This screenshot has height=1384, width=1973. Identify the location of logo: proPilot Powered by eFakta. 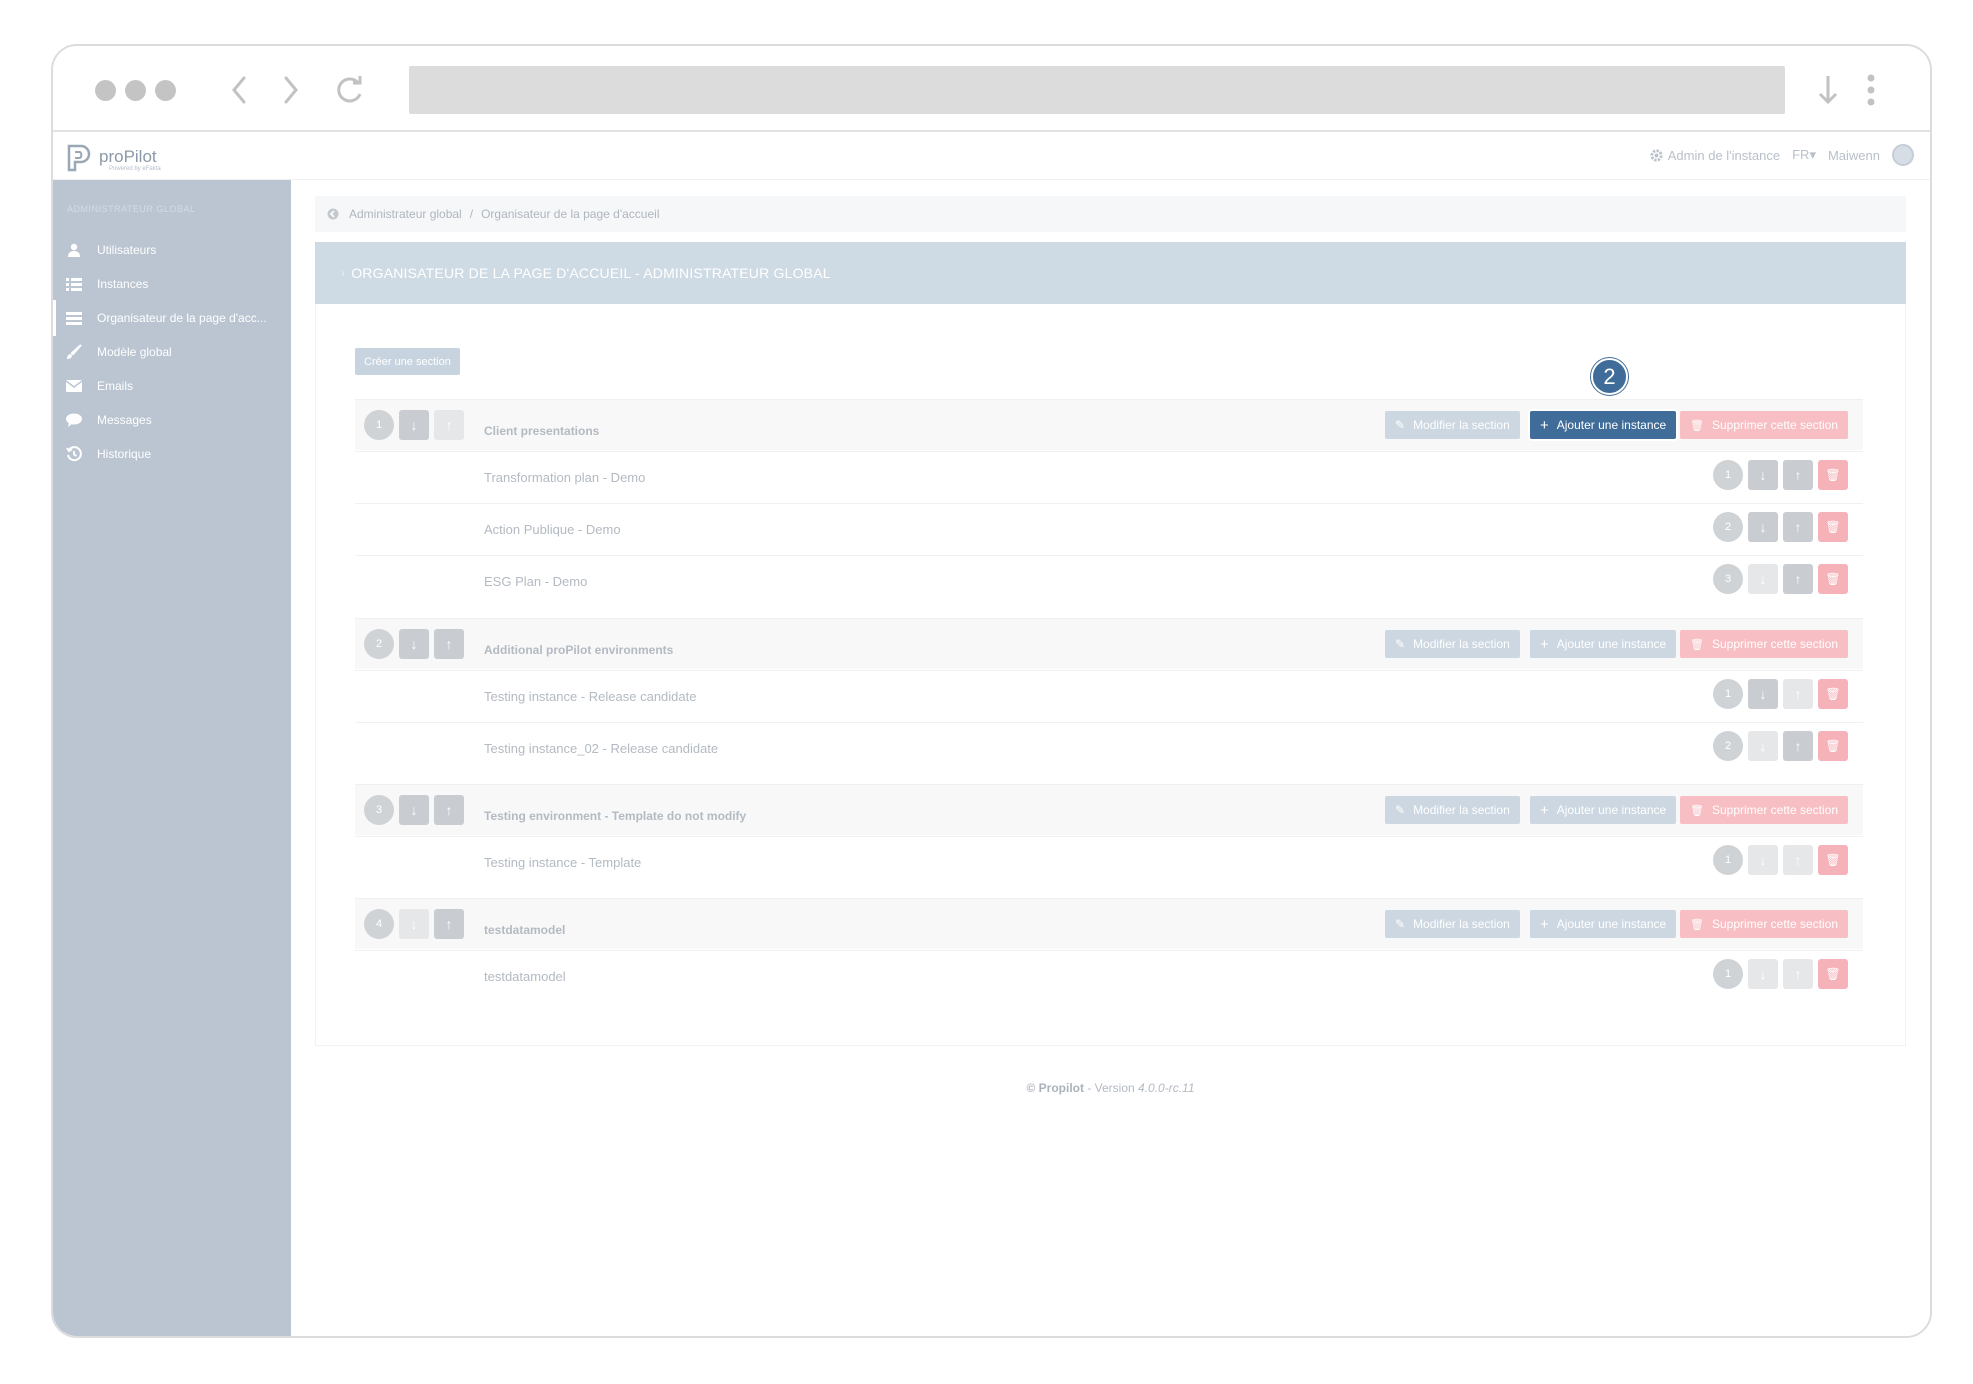
(113, 157).